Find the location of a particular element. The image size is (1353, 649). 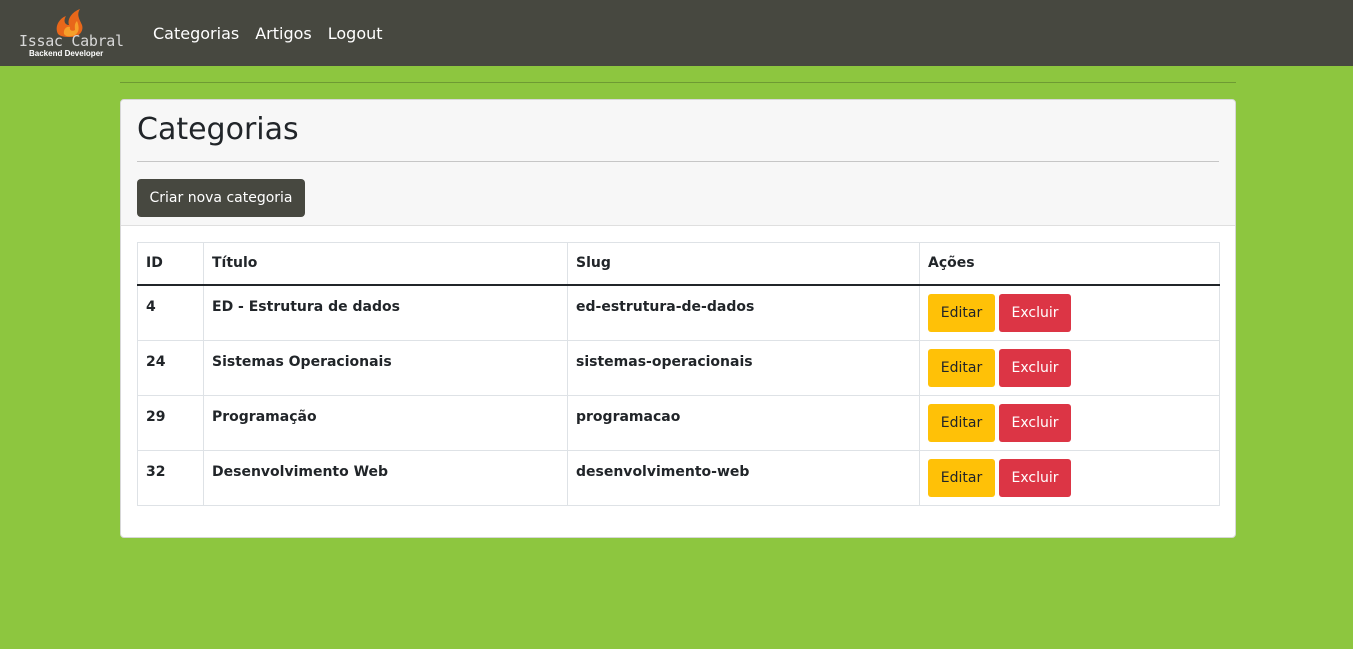

nav-item-categorias: Categorias is located at coordinates (196, 34).